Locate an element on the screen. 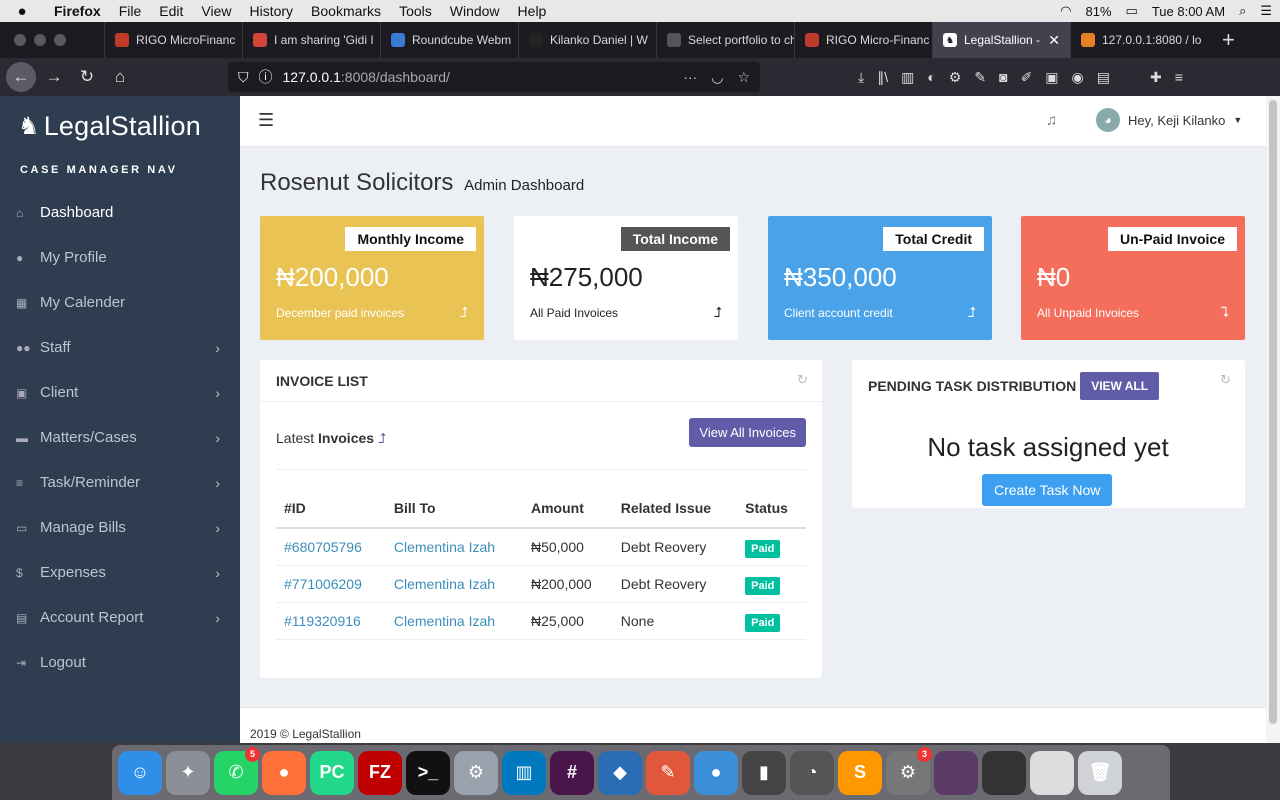  pen-icon: ✎ is located at coordinates (980, 77).